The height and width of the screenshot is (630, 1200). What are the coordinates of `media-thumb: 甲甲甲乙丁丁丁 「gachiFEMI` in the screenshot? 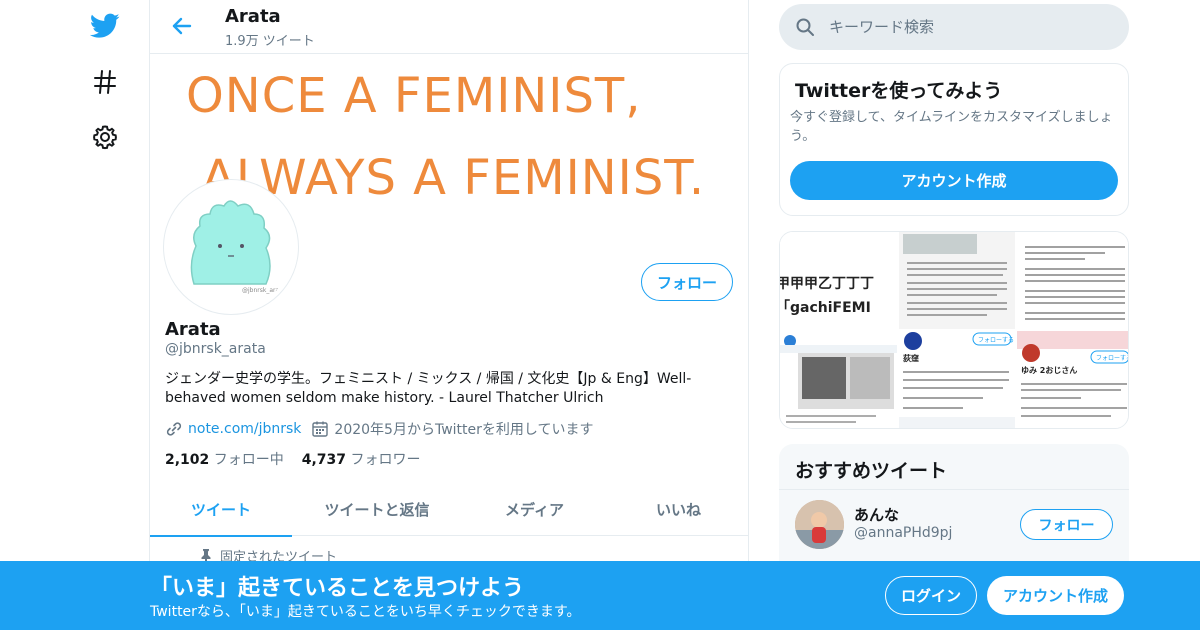 It's located at (838, 280).